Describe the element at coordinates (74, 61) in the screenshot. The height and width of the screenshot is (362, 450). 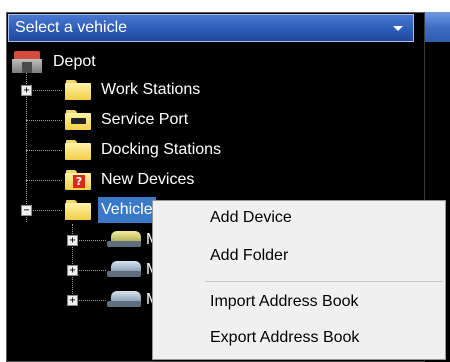
I see `tree-node-label: Depot` at that location.